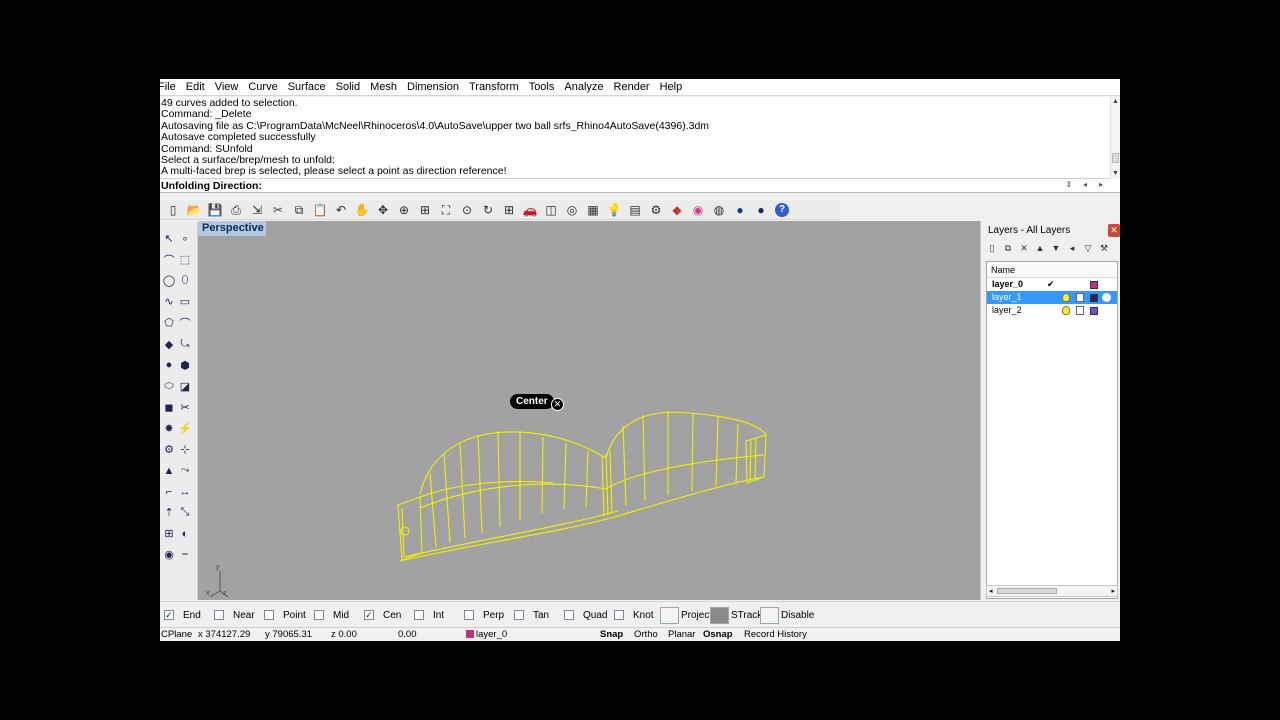 Image resolution: width=1280 pixels, height=720 pixels. Describe the element at coordinates (531, 615) in the screenshot. I see `osnap-tan: Tan` at that location.